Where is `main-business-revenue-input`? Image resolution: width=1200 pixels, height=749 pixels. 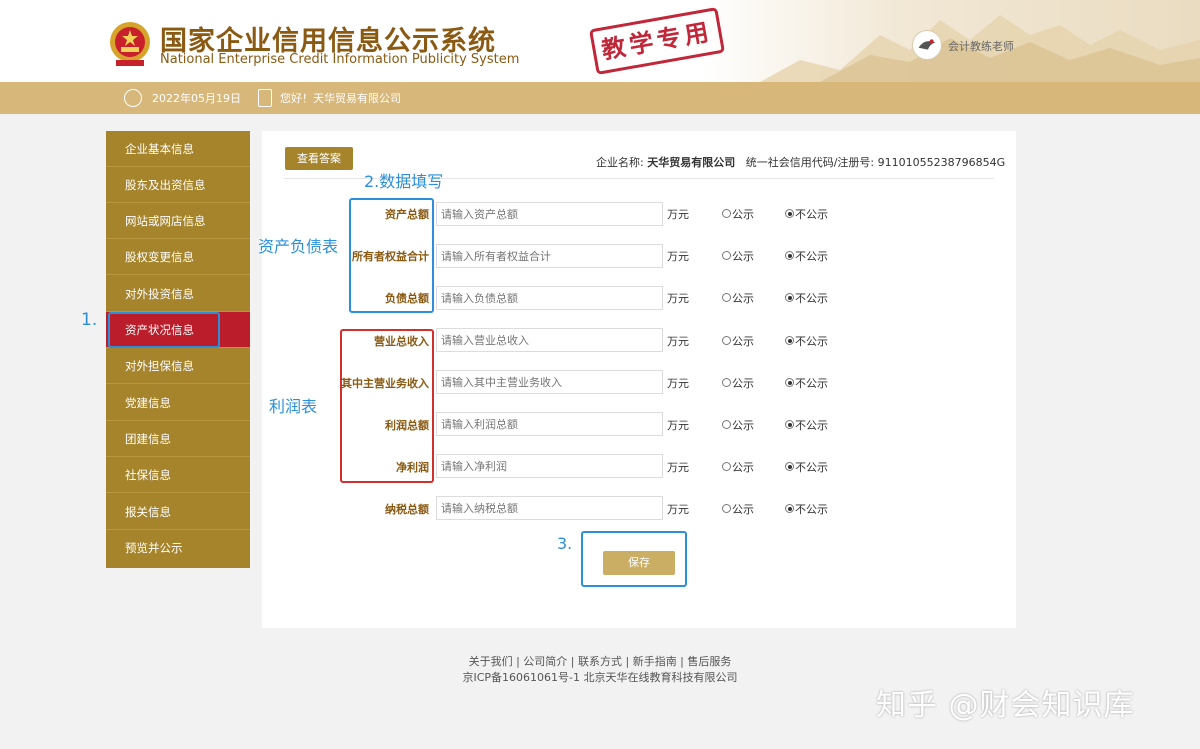 main-business-revenue-input is located at coordinates (549, 382).